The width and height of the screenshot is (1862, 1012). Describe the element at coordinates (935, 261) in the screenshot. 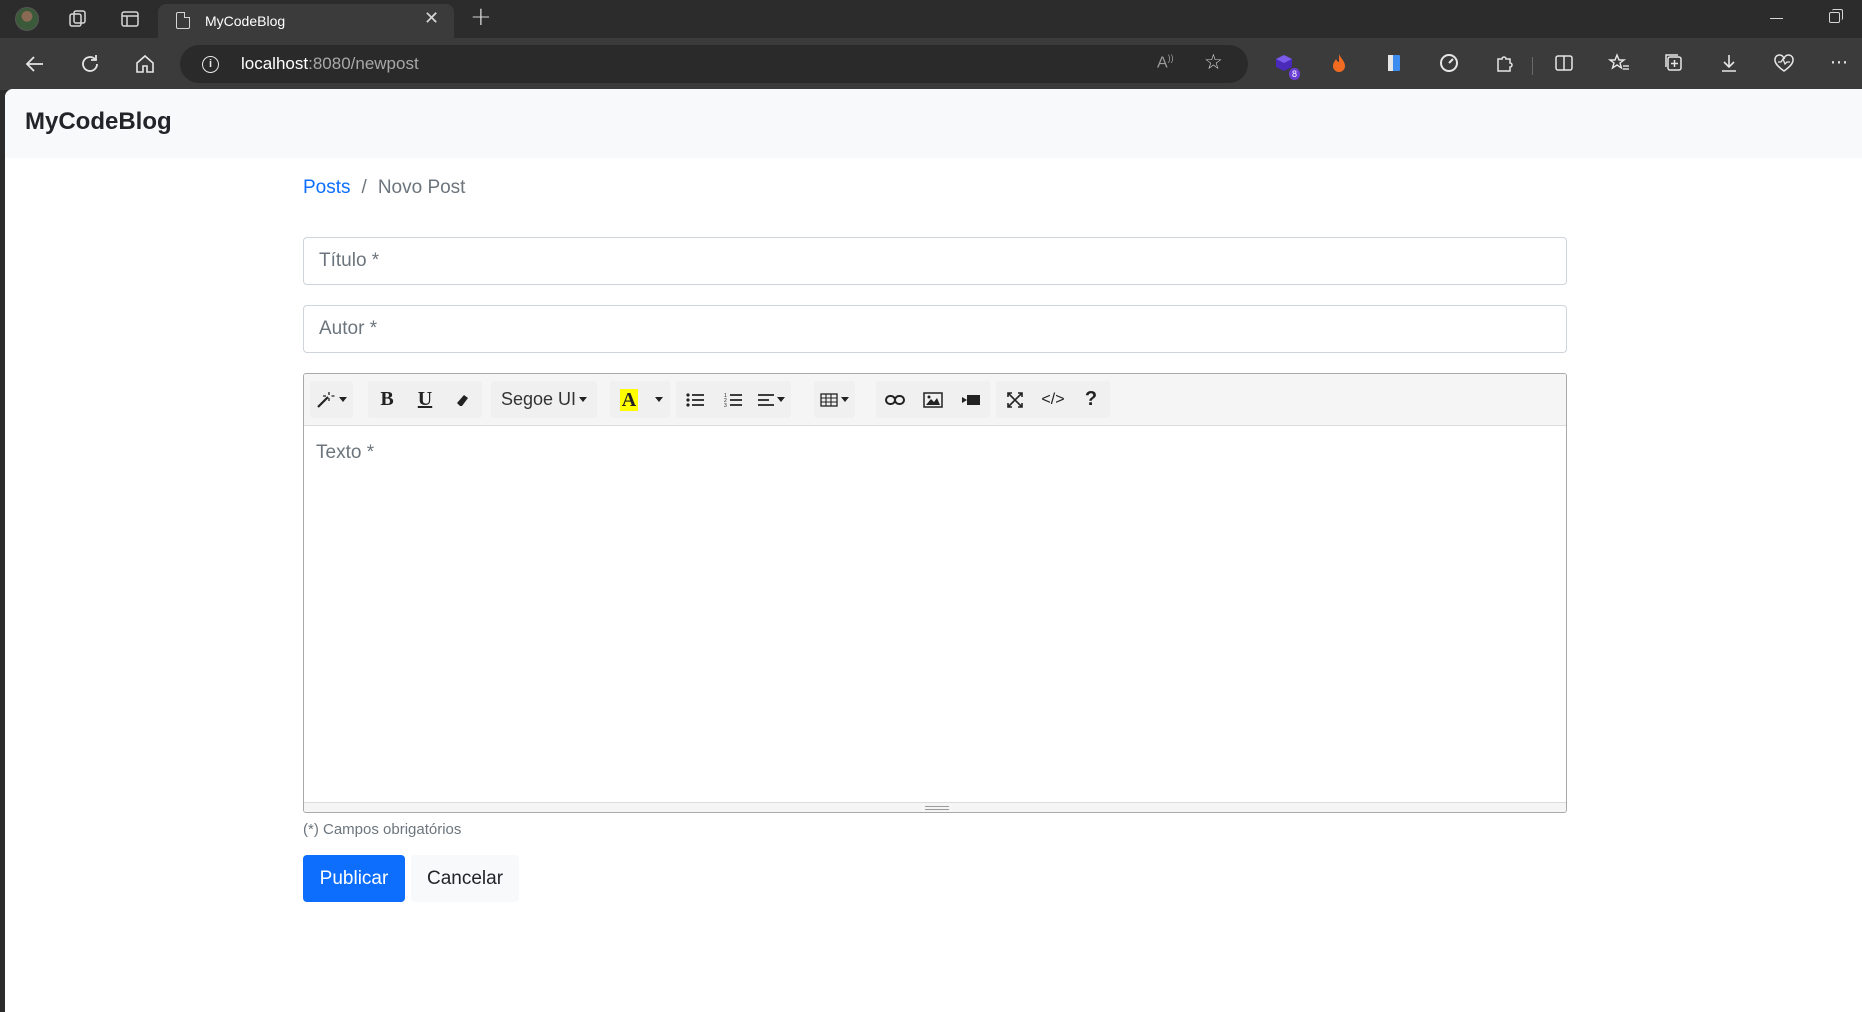

I see `title-input` at that location.